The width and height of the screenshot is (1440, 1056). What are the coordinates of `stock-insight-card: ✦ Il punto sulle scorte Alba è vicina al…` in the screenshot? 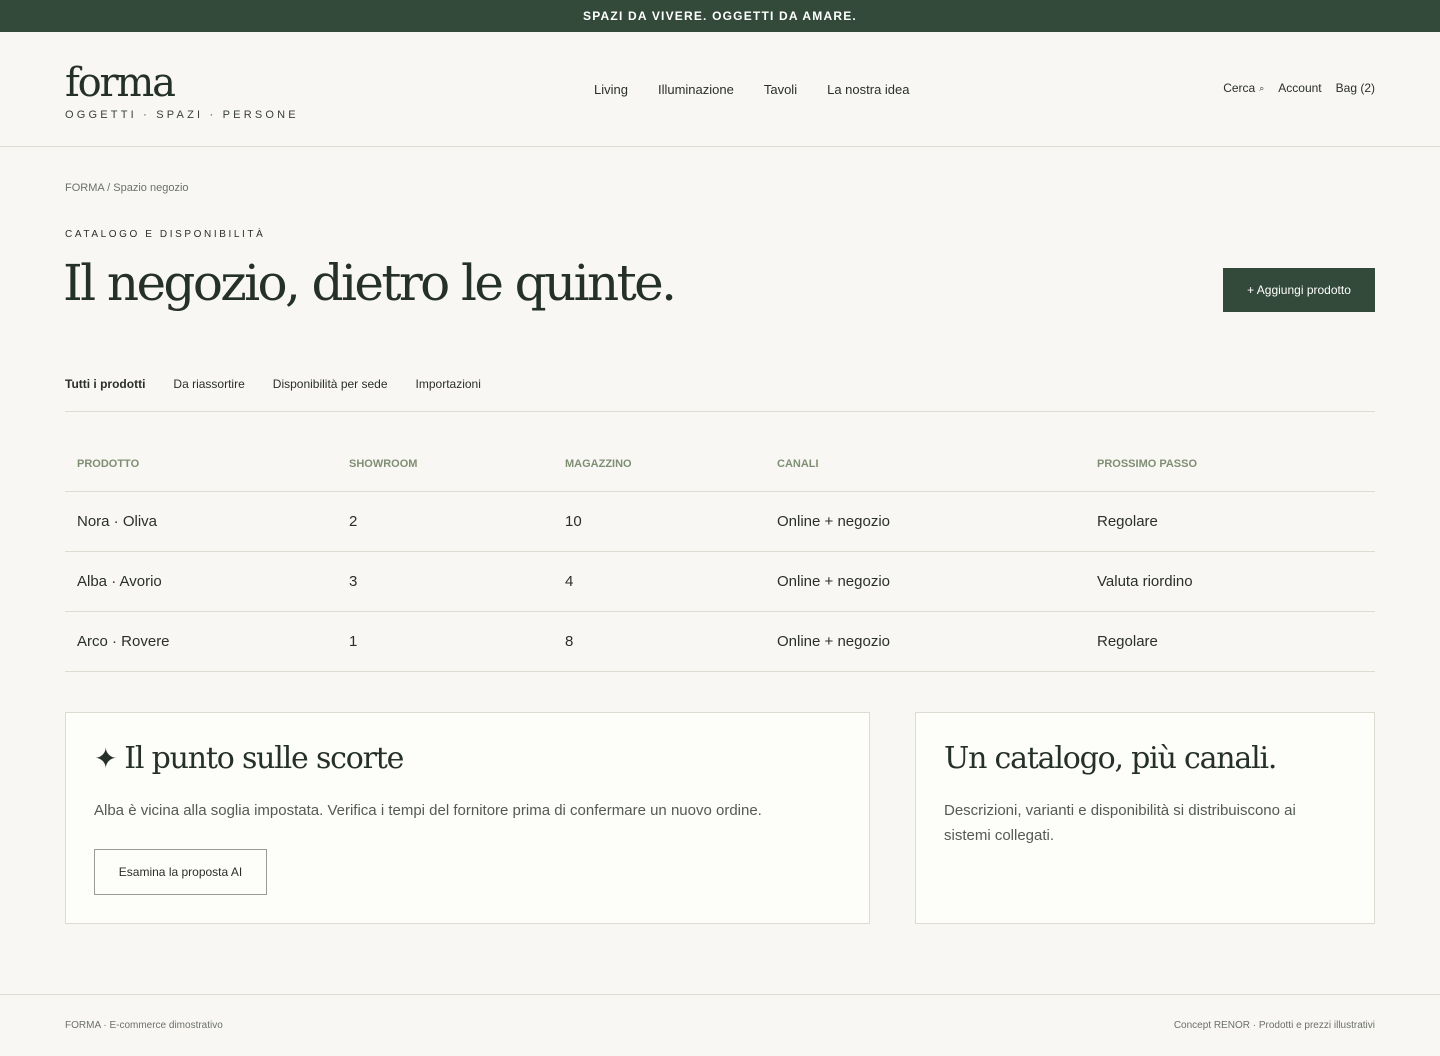 It's located at (467, 818).